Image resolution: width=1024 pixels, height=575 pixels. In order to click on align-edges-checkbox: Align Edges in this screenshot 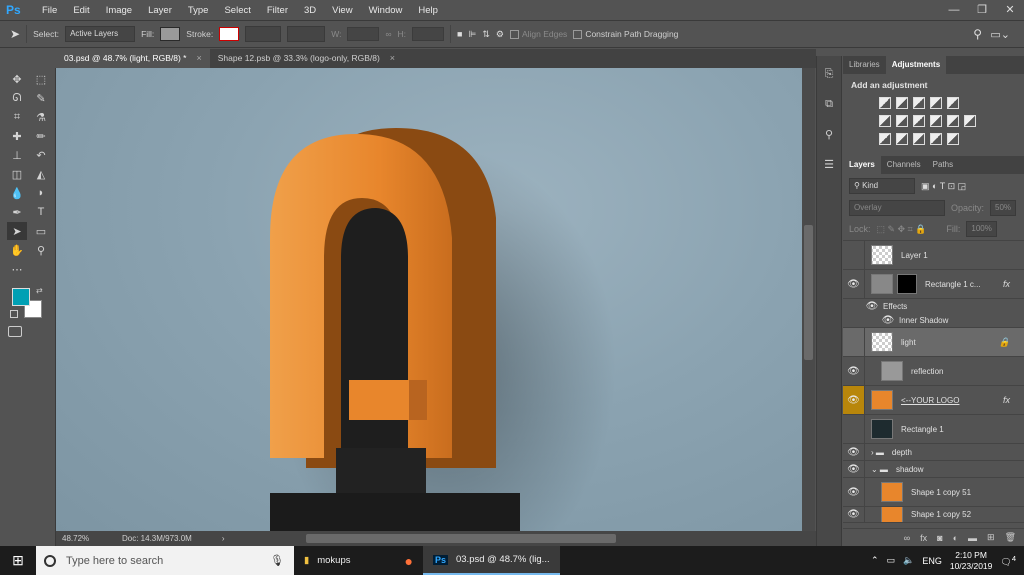, I will do `click(538, 34)`.